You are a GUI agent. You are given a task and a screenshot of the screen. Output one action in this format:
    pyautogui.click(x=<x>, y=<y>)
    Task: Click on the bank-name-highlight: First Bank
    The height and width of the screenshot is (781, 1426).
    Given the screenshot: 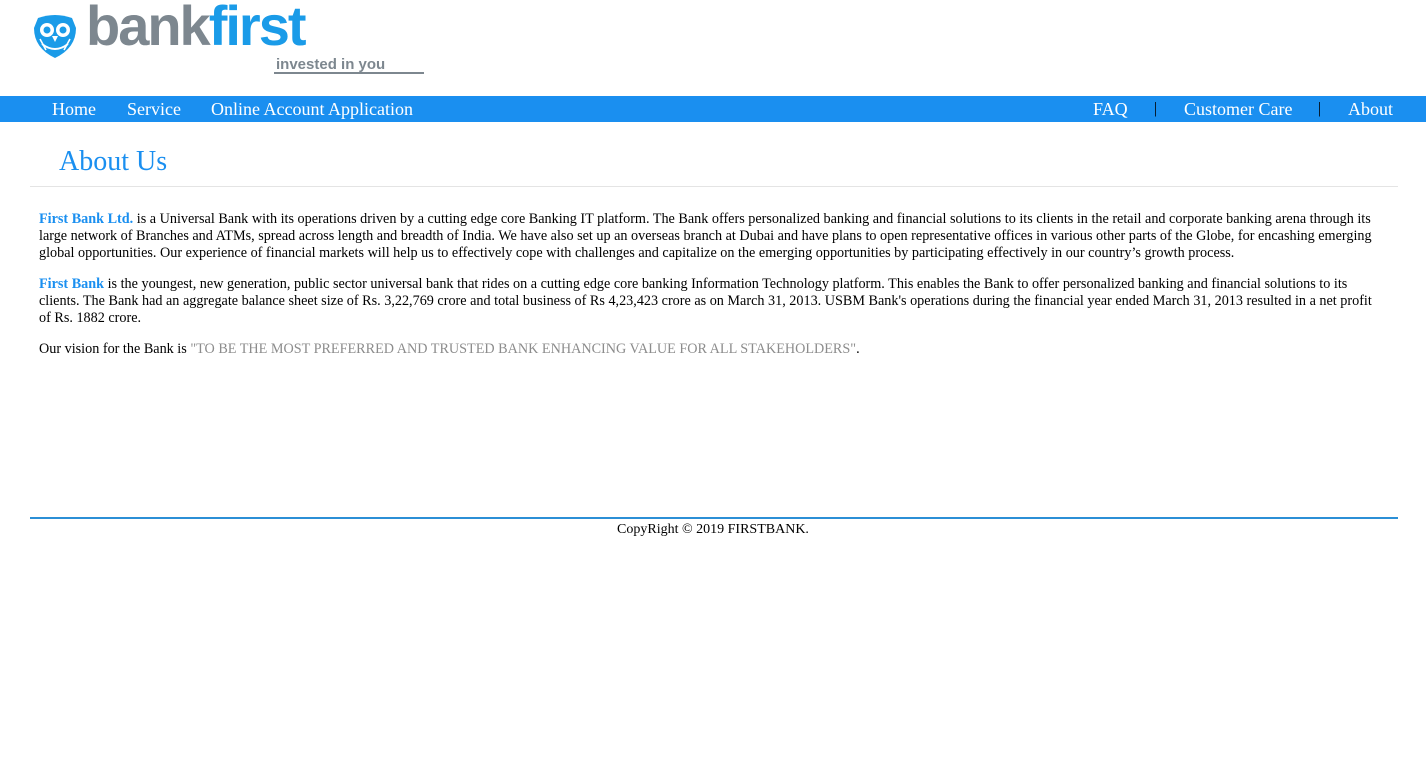 What is the action you would take?
    pyautogui.click(x=72, y=284)
    